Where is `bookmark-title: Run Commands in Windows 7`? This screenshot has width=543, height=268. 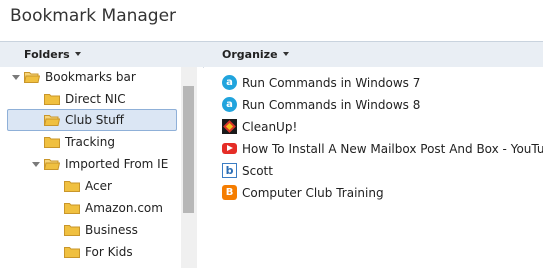
bookmark-title: Run Commands in Windows 7 is located at coordinates (331, 83).